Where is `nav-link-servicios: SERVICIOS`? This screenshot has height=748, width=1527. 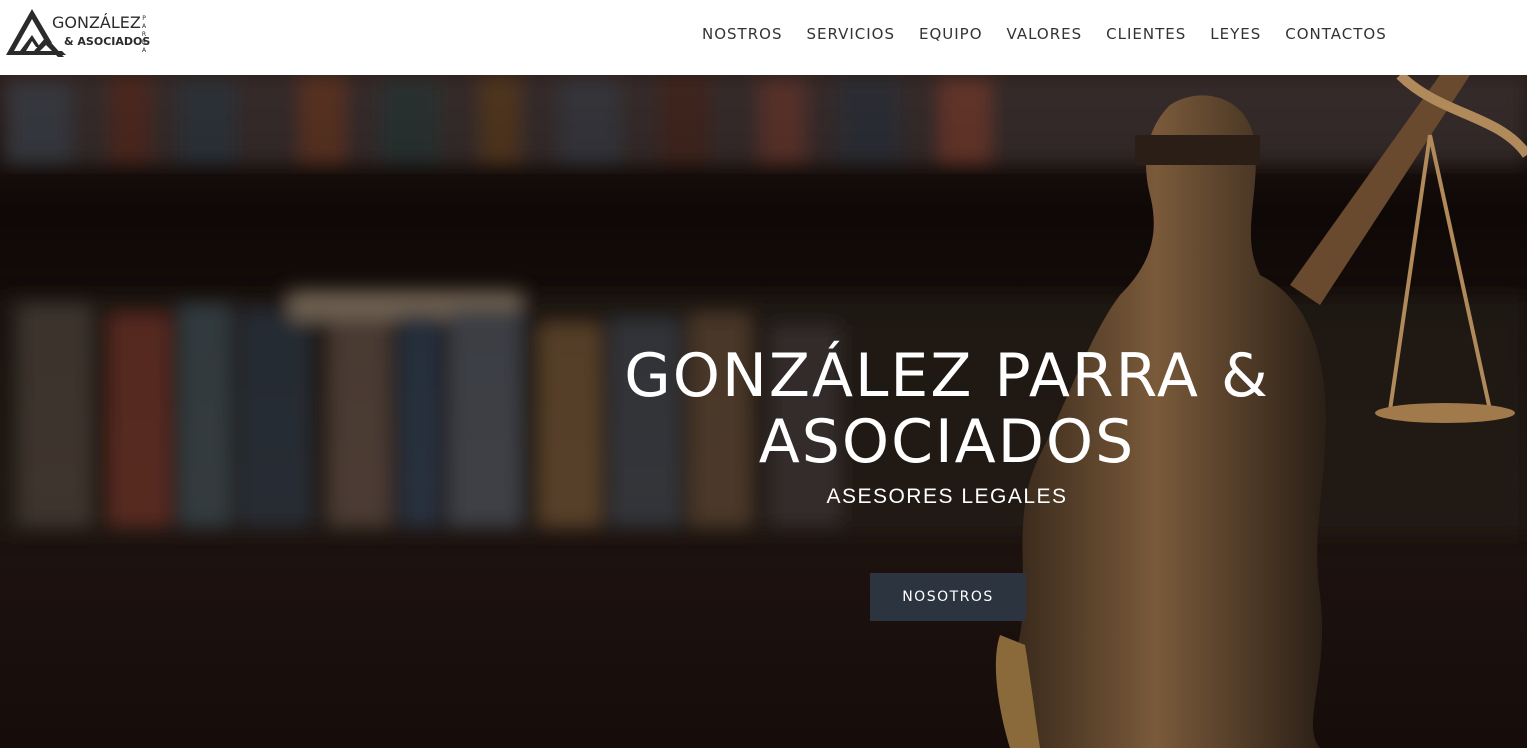
nav-link-servicios: SERVICIOS is located at coordinates (850, 34).